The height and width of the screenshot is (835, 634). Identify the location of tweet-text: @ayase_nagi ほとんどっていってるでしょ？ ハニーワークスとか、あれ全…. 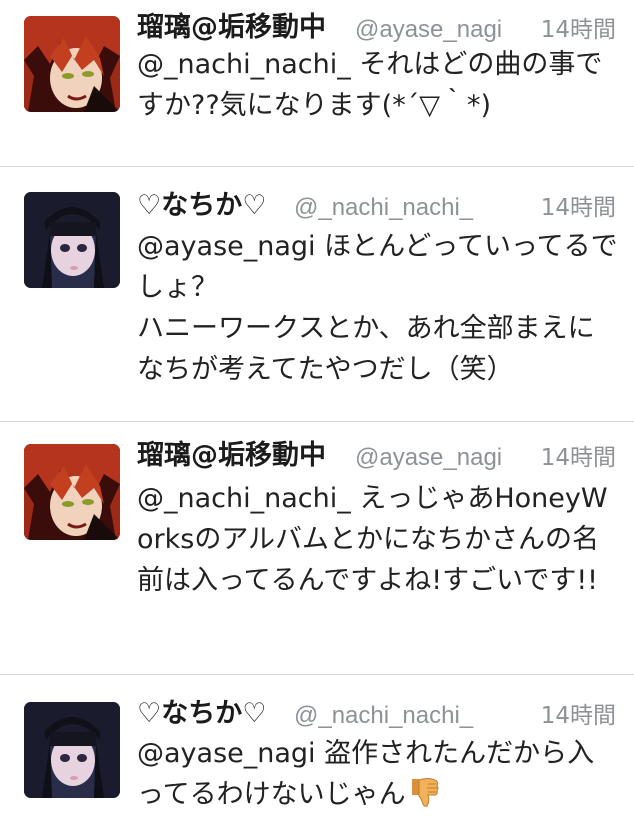
(377, 308).